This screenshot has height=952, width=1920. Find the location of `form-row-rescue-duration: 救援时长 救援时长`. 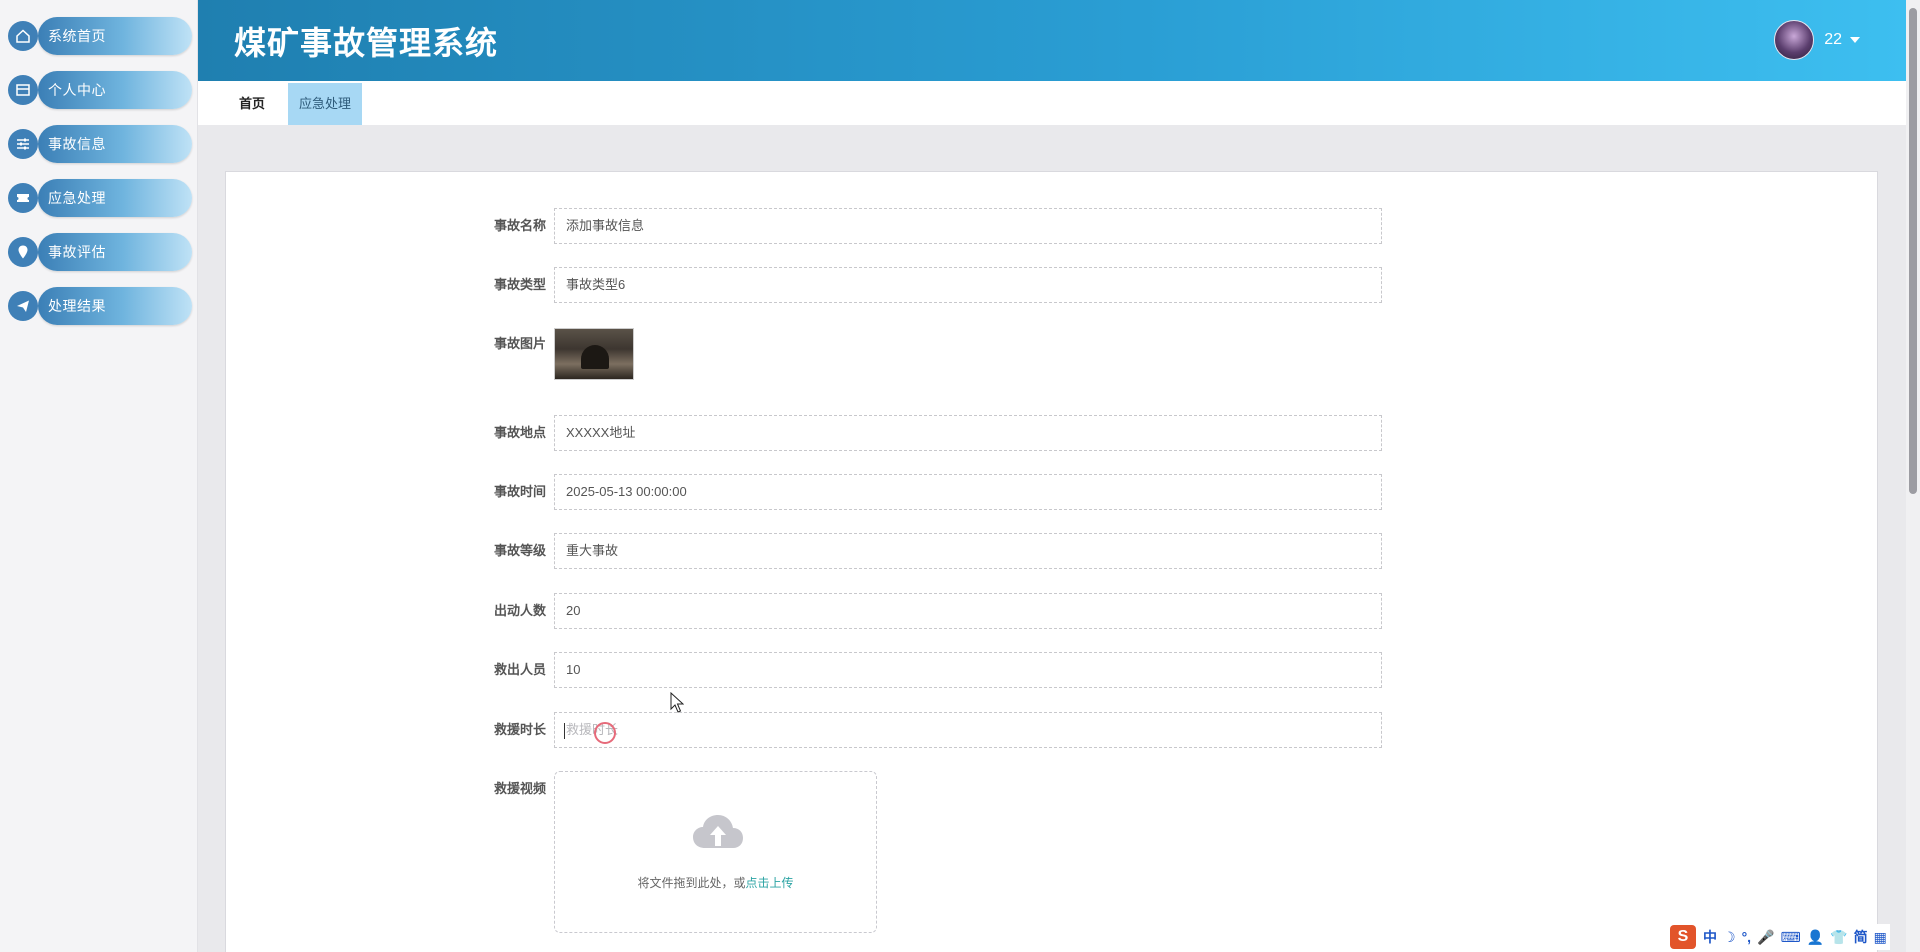

form-row-rescue-duration: 救援时长 救援时长 is located at coordinates (933, 730).